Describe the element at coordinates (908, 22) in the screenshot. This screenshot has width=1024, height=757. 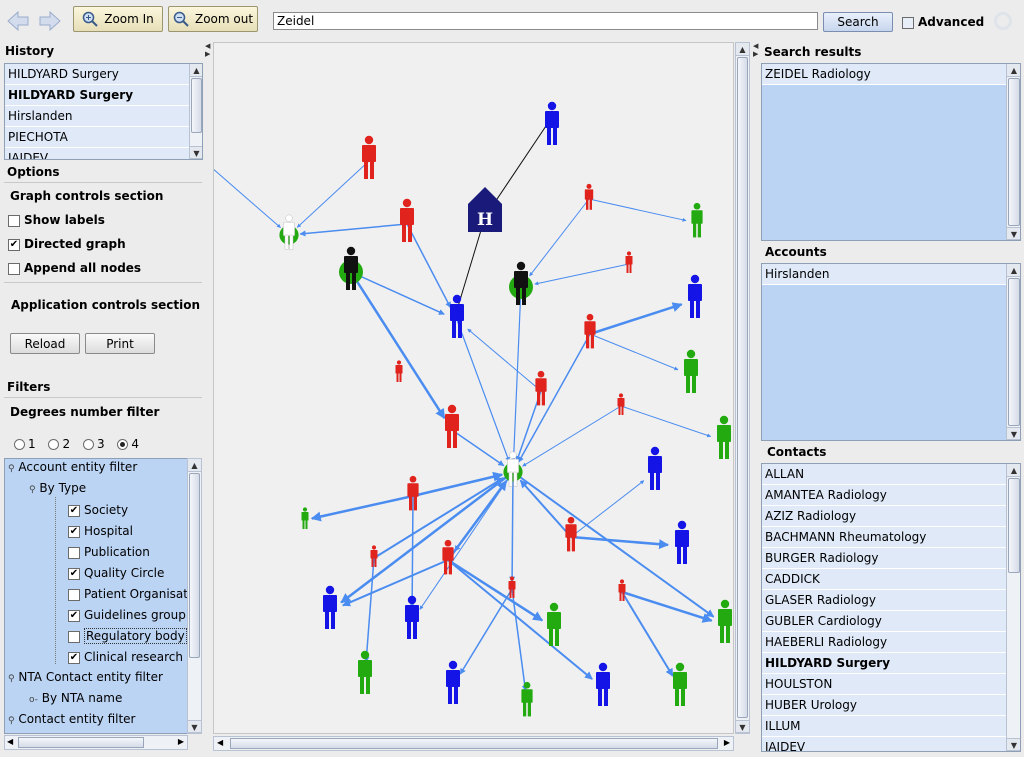
I see `advanced-checkbox-box` at that location.